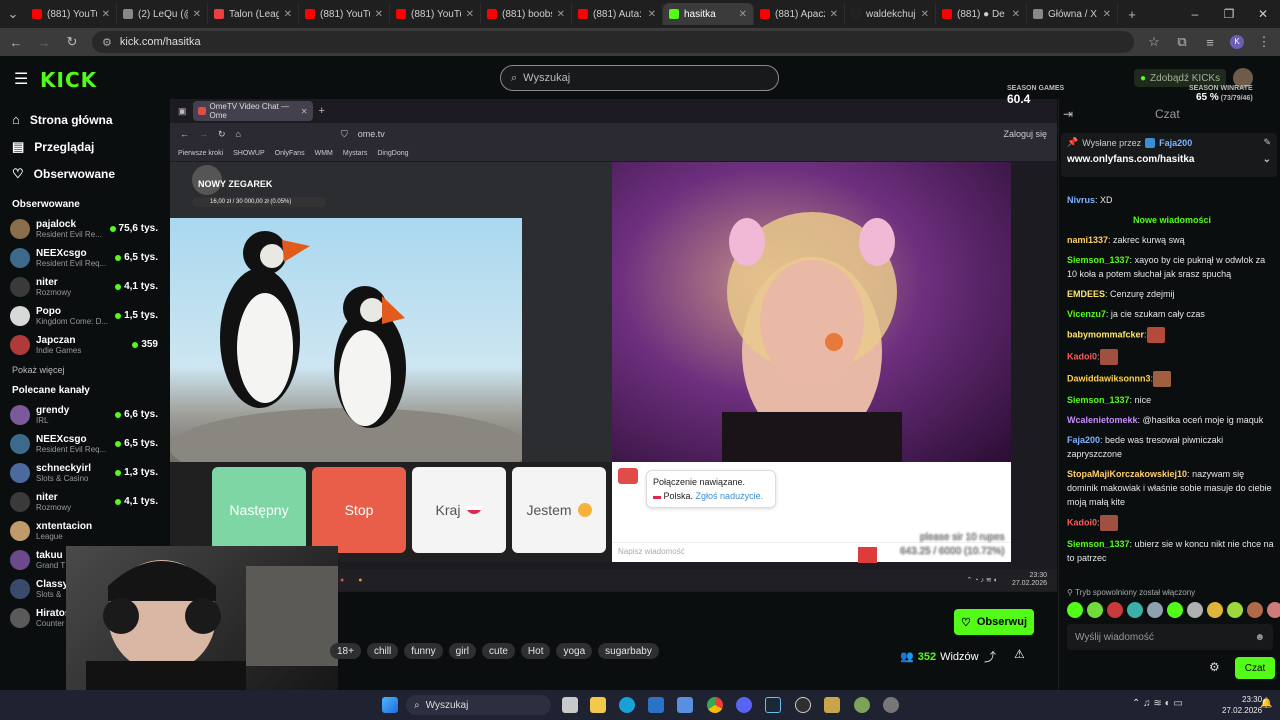  What do you see at coordinates (1087, 240) in the screenshot?
I see `chat-username: nami1337` at bounding box center [1087, 240].